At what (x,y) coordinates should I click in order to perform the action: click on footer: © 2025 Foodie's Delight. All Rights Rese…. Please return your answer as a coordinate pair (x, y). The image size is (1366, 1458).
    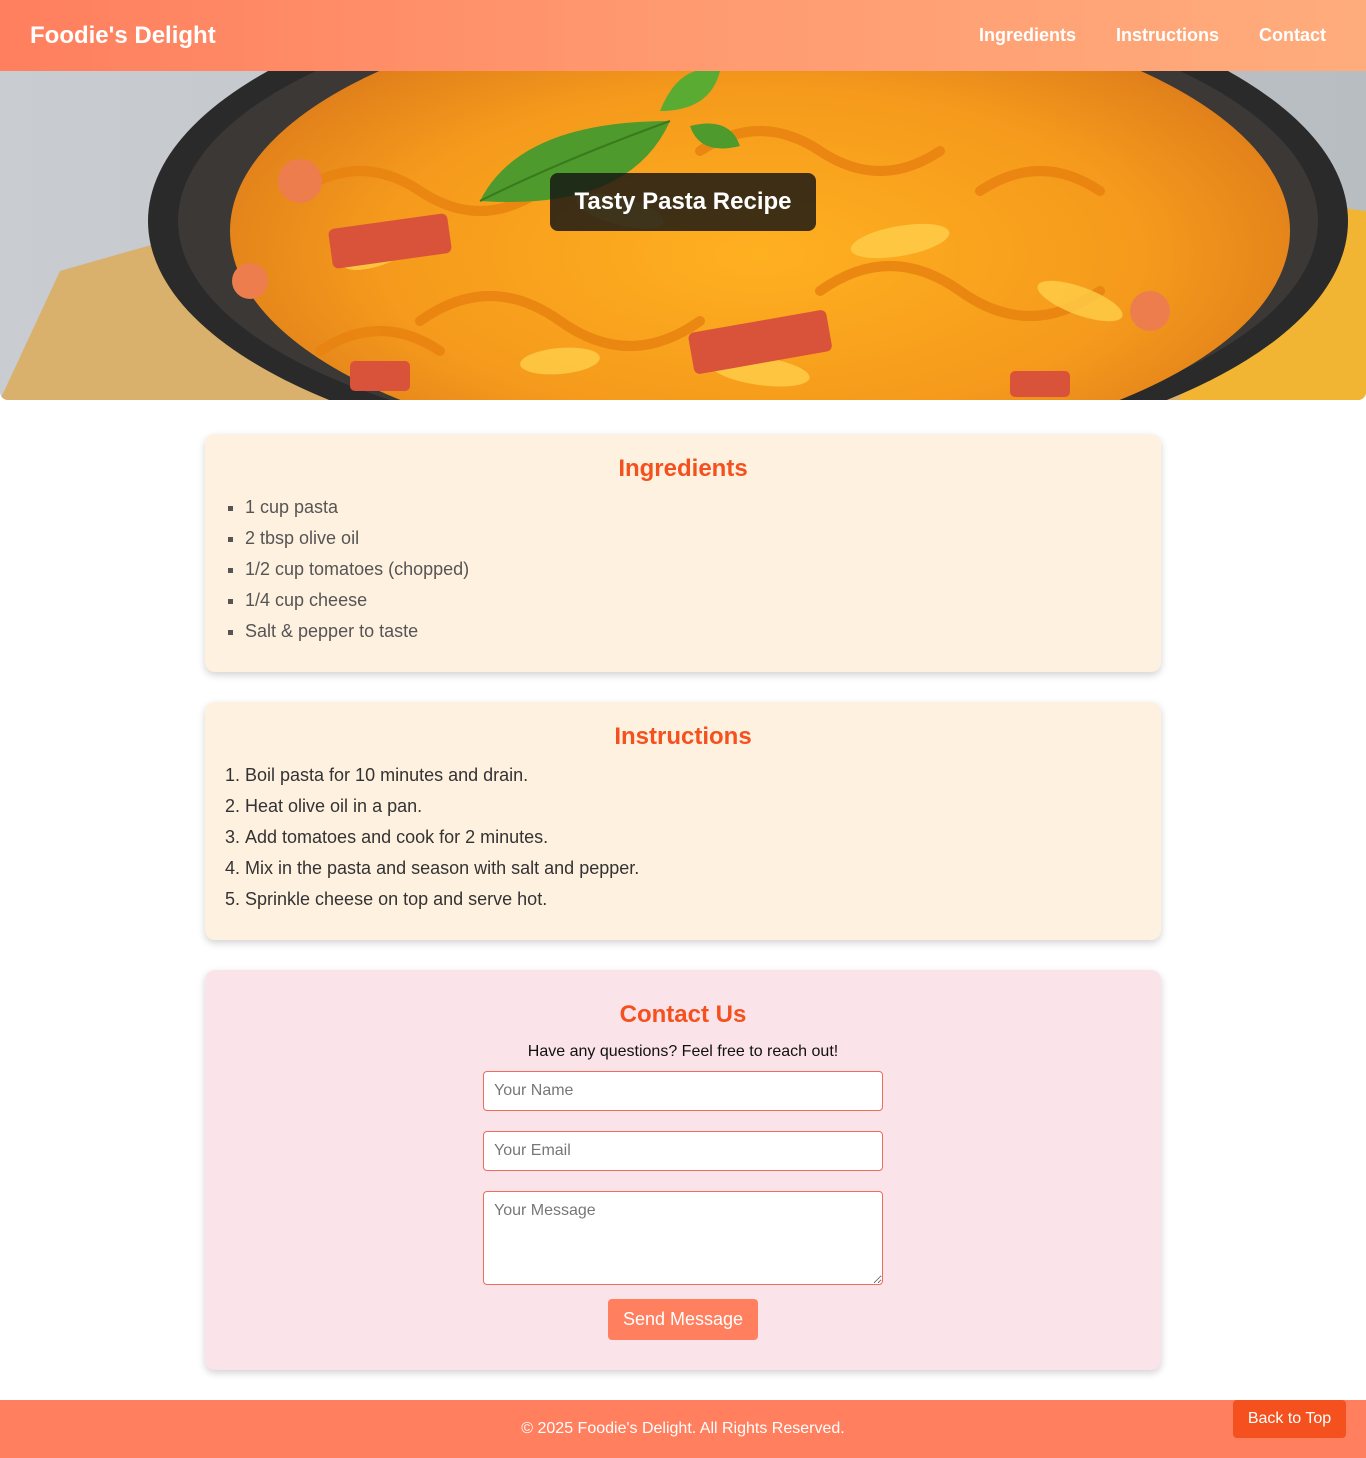
    Looking at the image, I should click on (683, 1429).